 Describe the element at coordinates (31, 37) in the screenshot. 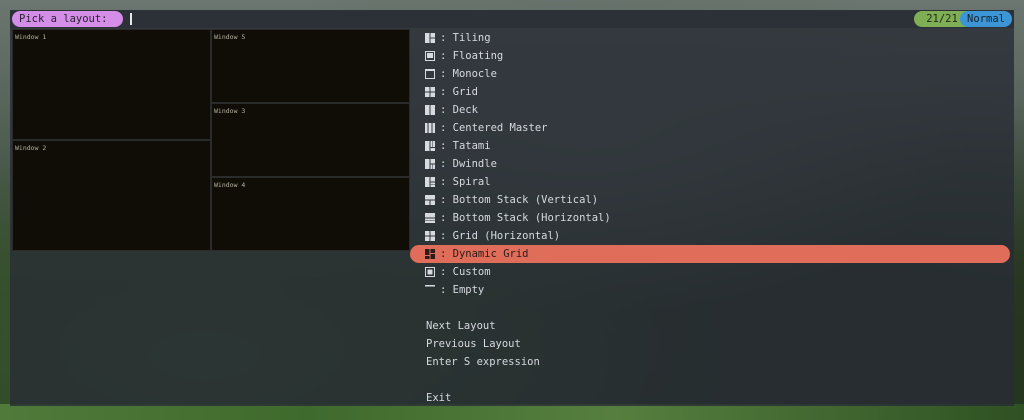

I see `window-label: Window 1` at that location.